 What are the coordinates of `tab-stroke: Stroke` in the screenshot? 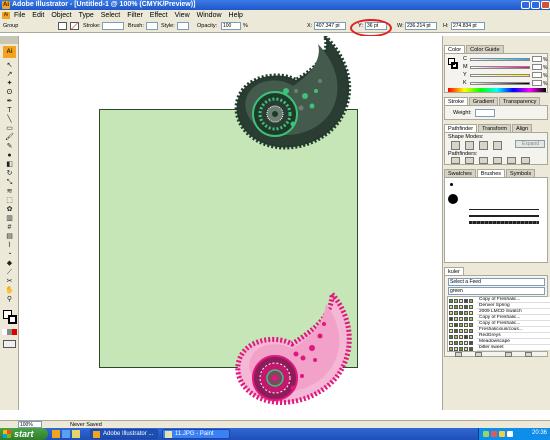 It's located at (456, 101).